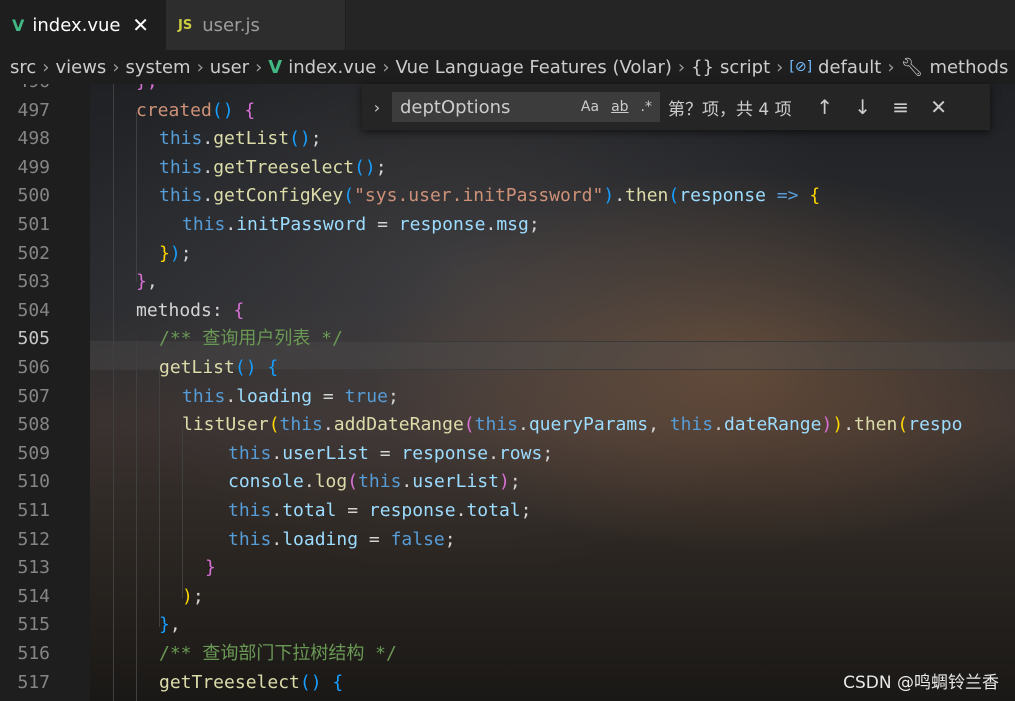 This screenshot has height=701, width=1015. Describe the element at coordinates (301, 224) in the screenshot. I see `code-token: initPassword` at that location.